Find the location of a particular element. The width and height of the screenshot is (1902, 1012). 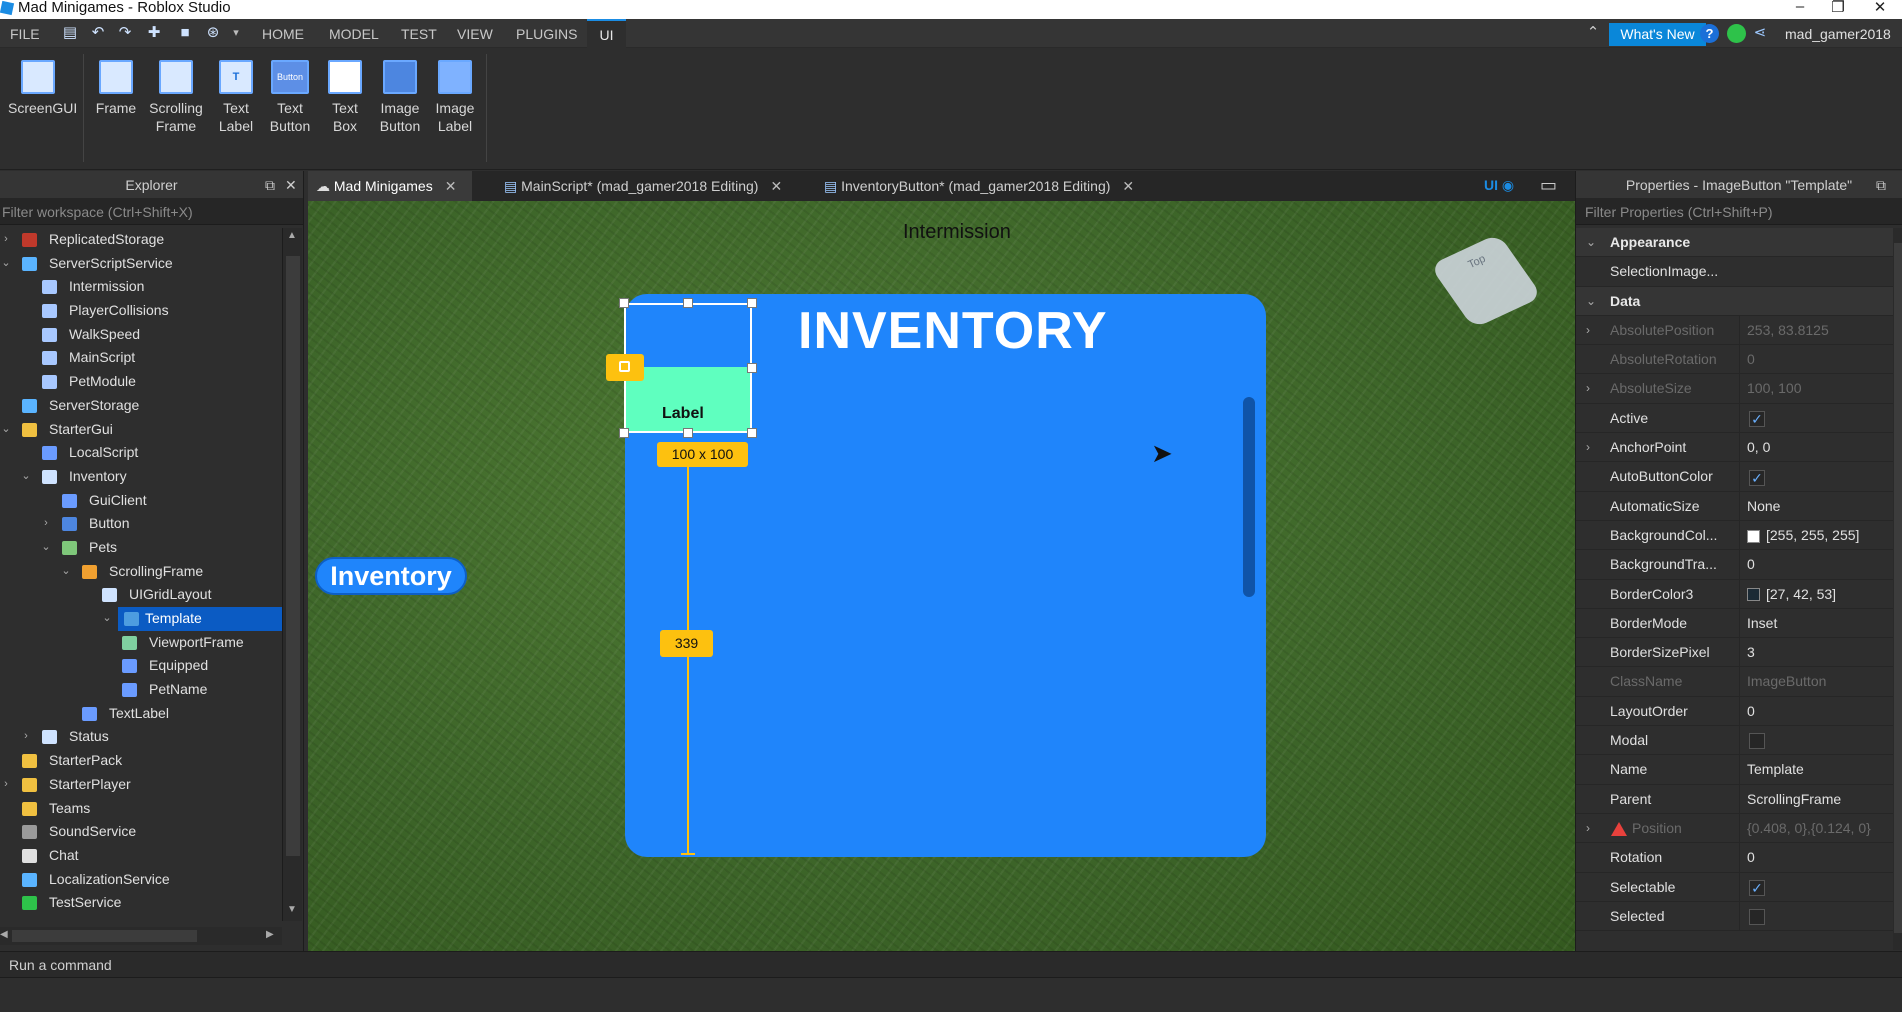

tree-item-pets-frame: ⌄ Pets is located at coordinates (141, 548).